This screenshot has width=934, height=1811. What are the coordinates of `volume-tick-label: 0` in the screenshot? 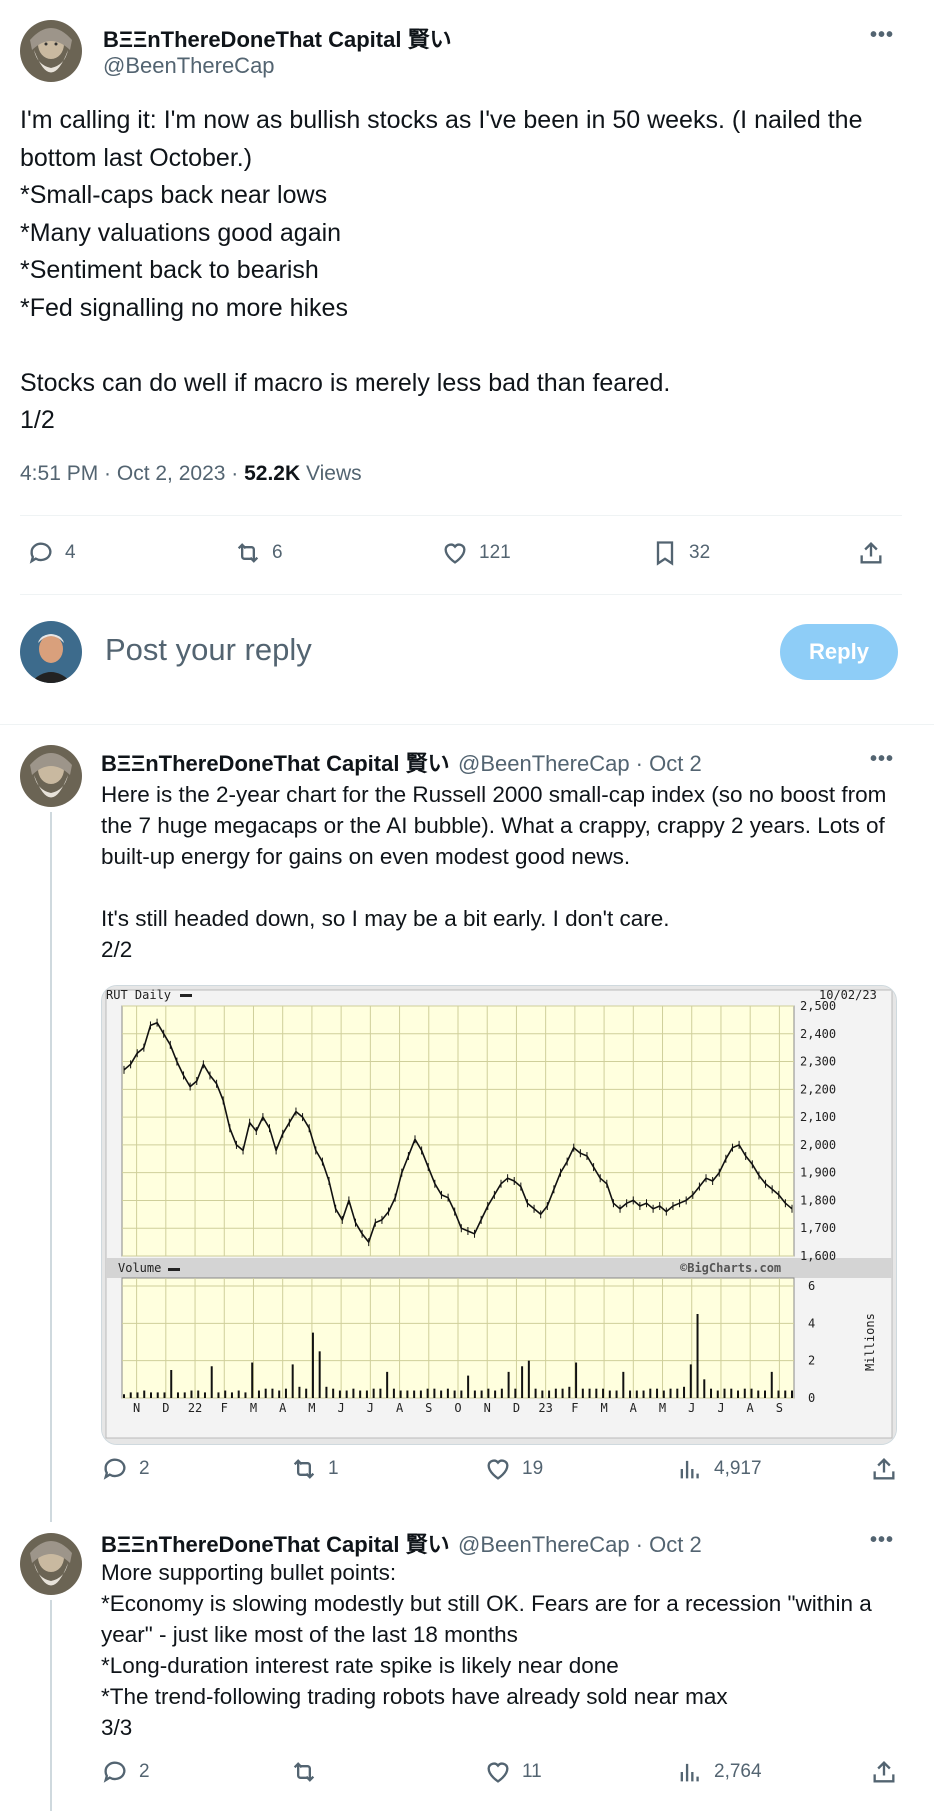 It's located at (811, 1398).